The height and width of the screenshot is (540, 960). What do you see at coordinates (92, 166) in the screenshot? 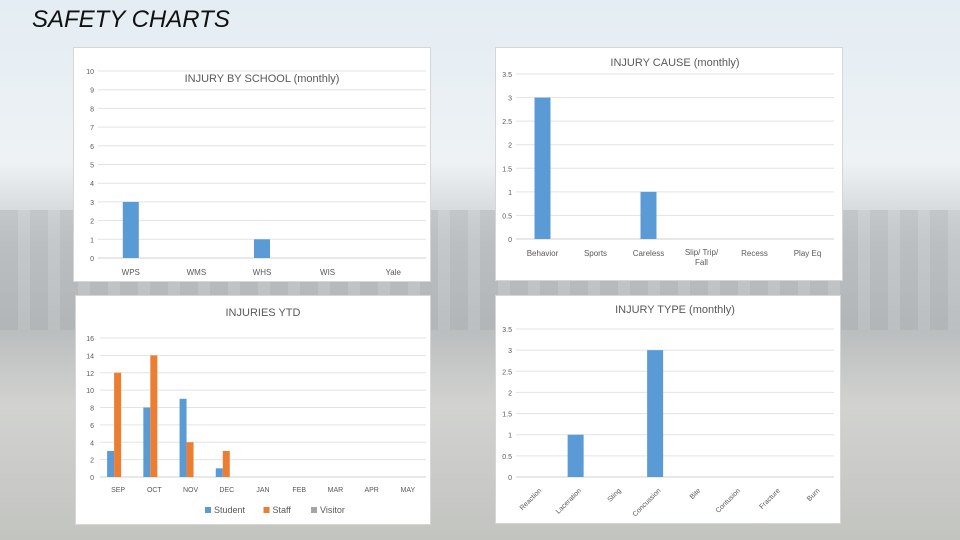
I see `y-tick-label: 5` at bounding box center [92, 166].